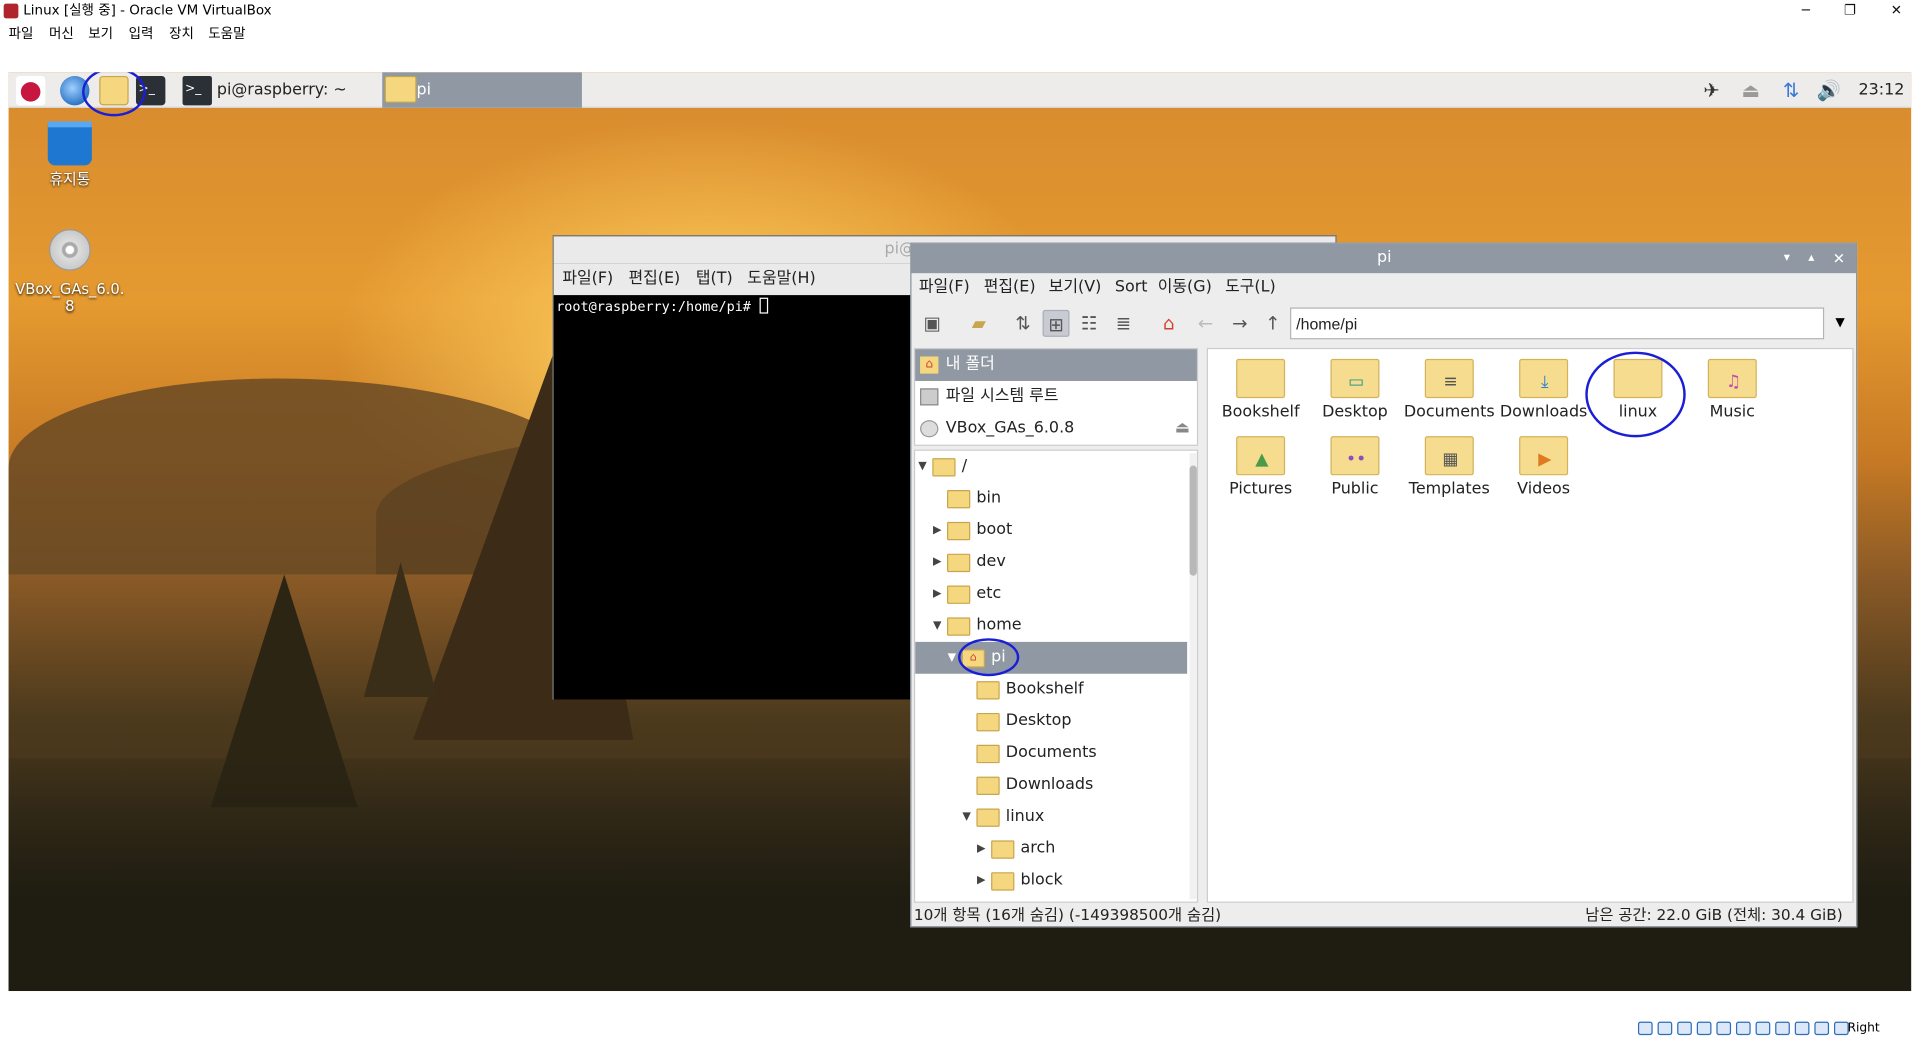 The image size is (1921, 1040). What do you see at coordinates (1557, 323) in the screenshot?
I see `path-input` at bounding box center [1557, 323].